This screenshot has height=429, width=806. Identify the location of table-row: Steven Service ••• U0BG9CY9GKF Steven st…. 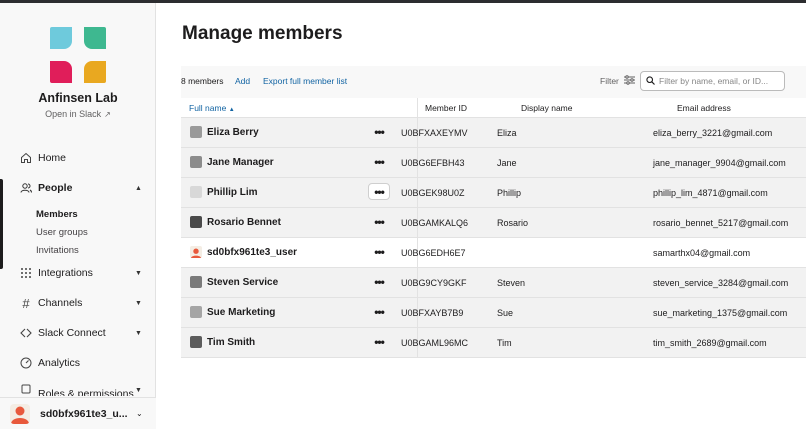
(493, 283).